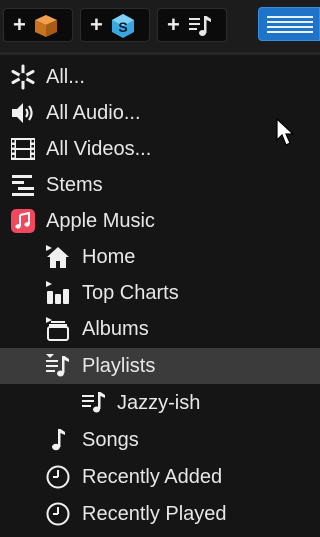 This screenshot has width=320, height=537. Describe the element at coordinates (100, 221) in the screenshot. I see `tree-item-label: Apple Music` at that location.